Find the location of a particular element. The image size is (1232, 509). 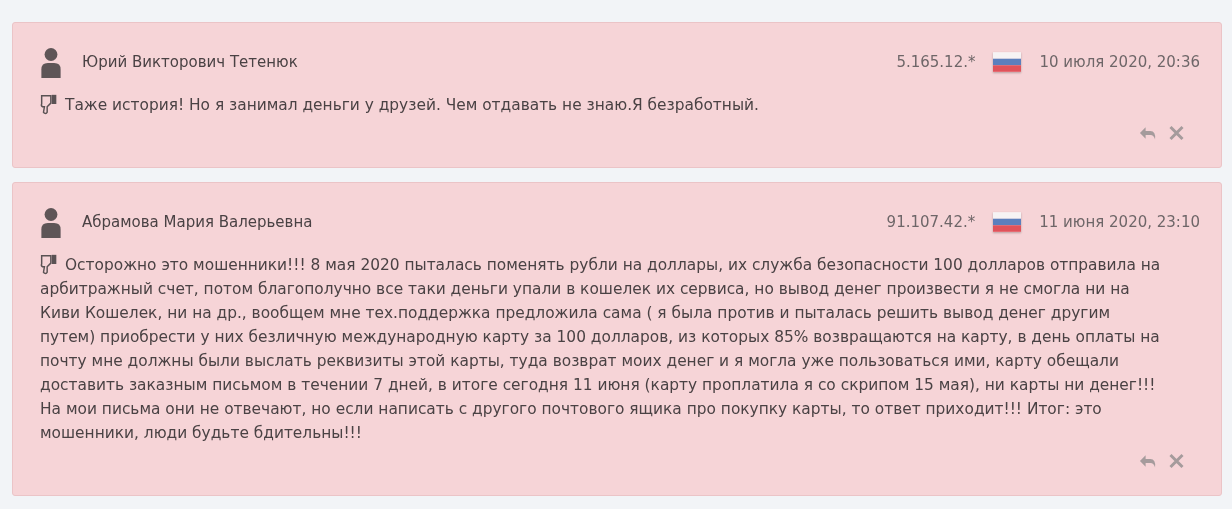

author-name: Абрамова Мария Валерьевна is located at coordinates (198, 222).